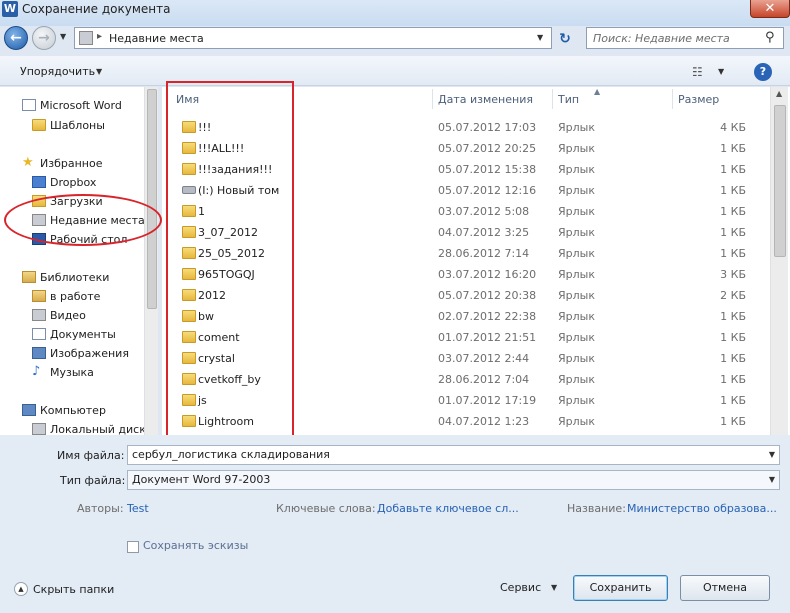  I want to click on file-list-scrollbar: ▲, so click(779, 261).